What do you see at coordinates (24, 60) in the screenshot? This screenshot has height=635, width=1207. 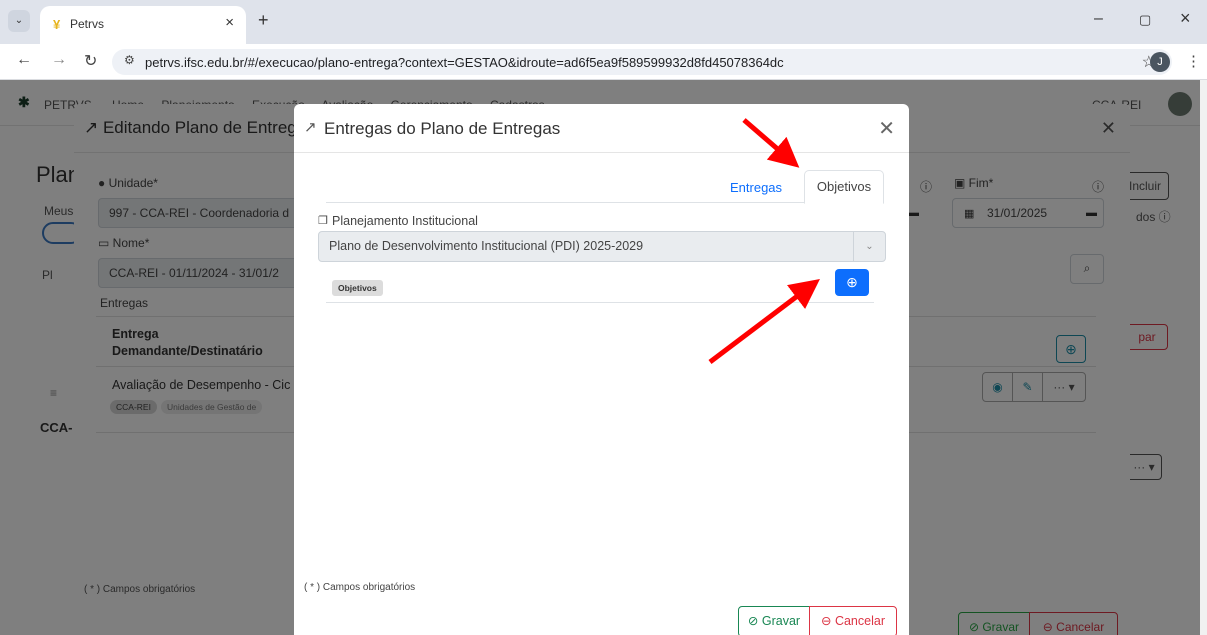 I see `back-arrow-icon: ←` at bounding box center [24, 60].